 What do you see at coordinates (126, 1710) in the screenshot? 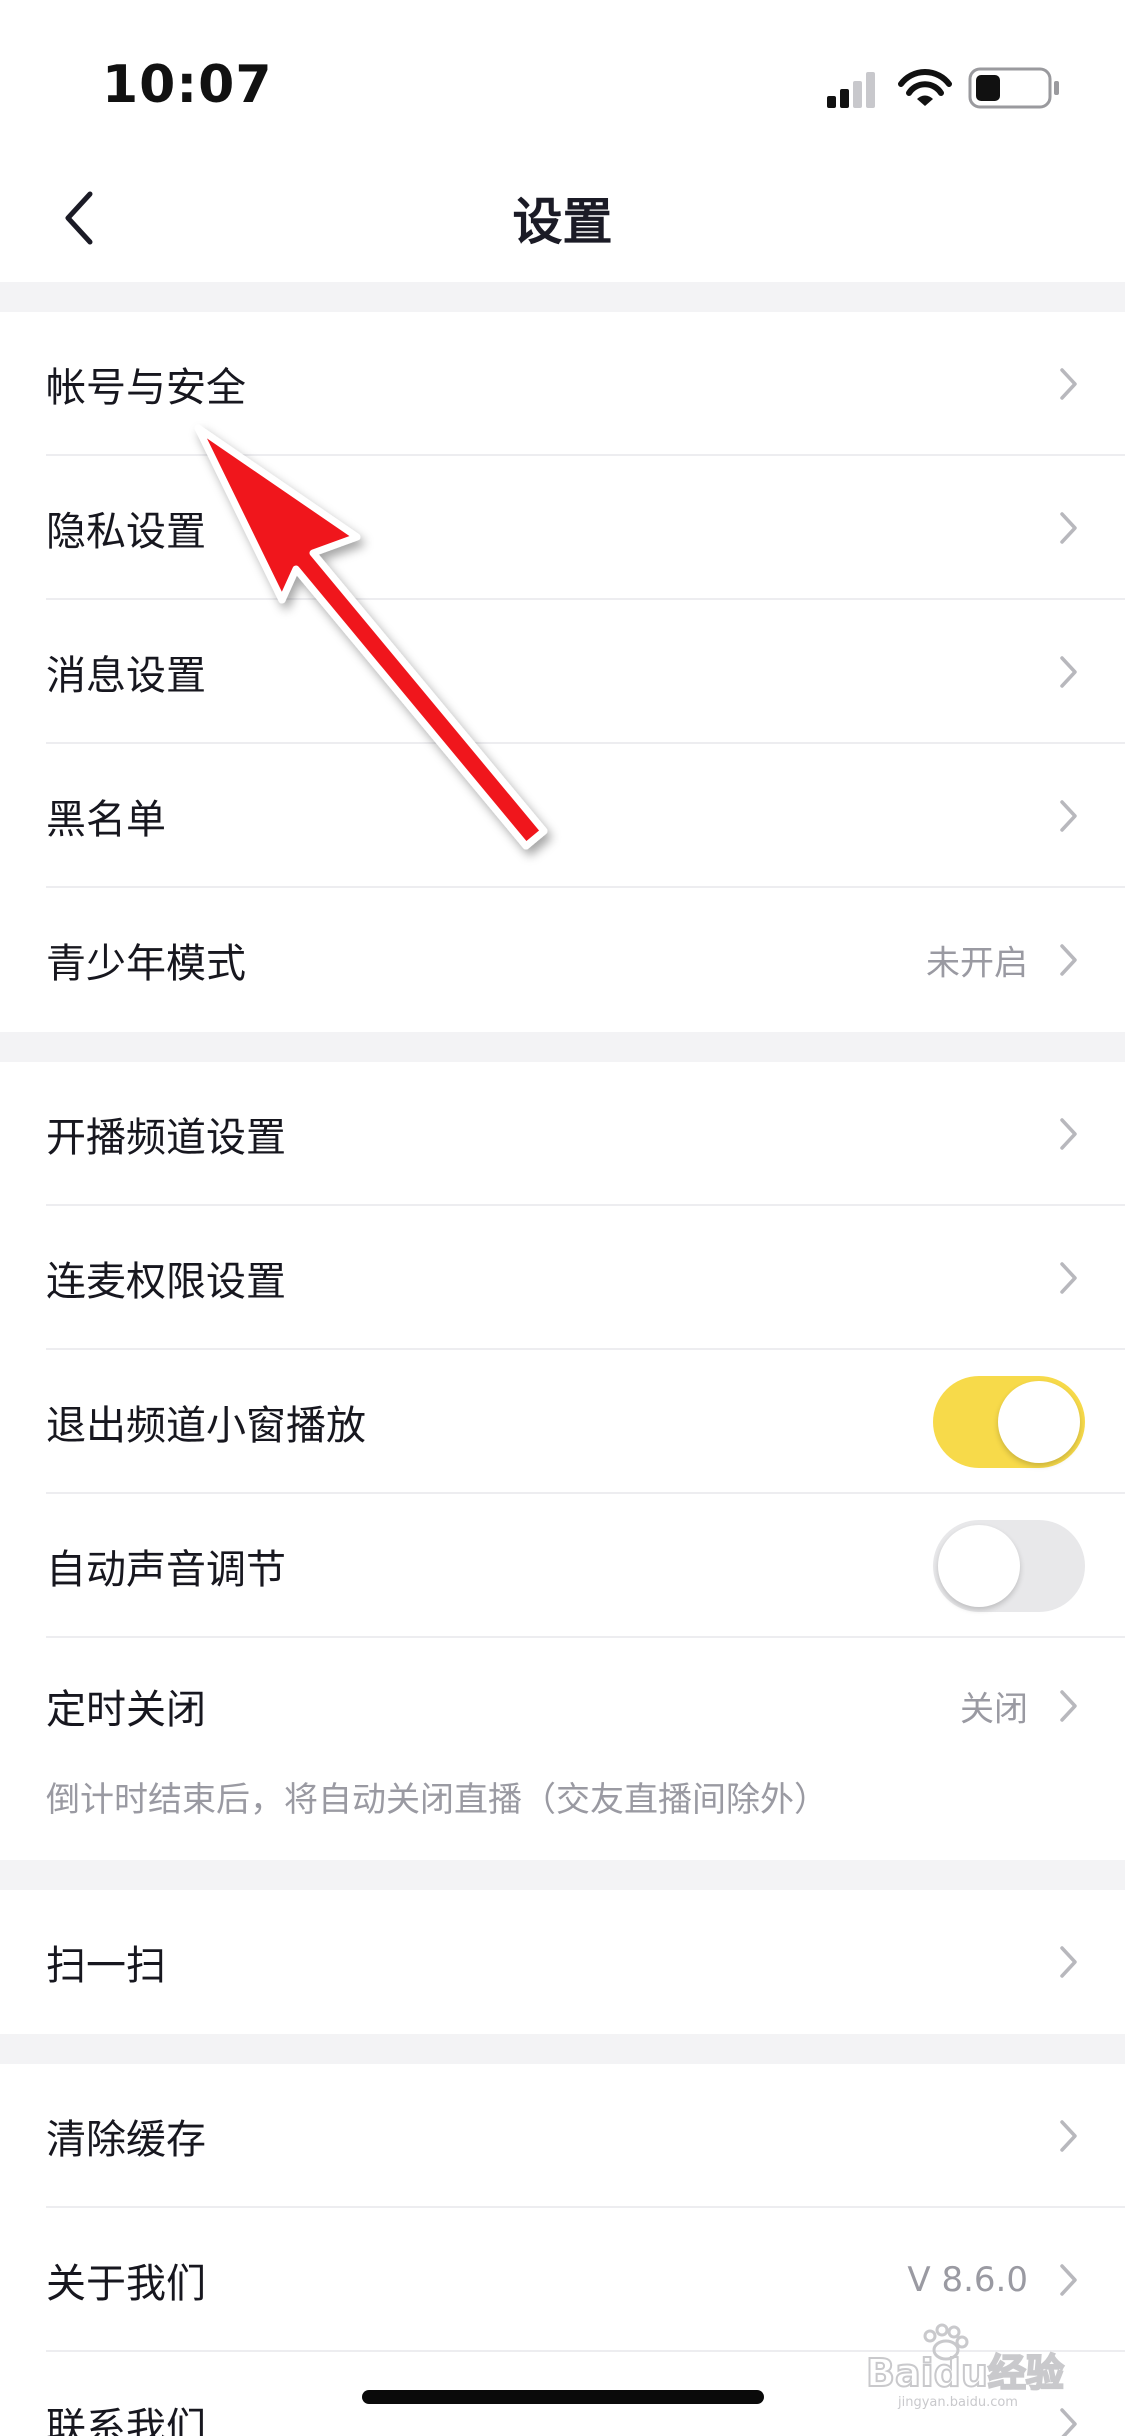
I see `settings-item-label: 定时关闭` at bounding box center [126, 1710].